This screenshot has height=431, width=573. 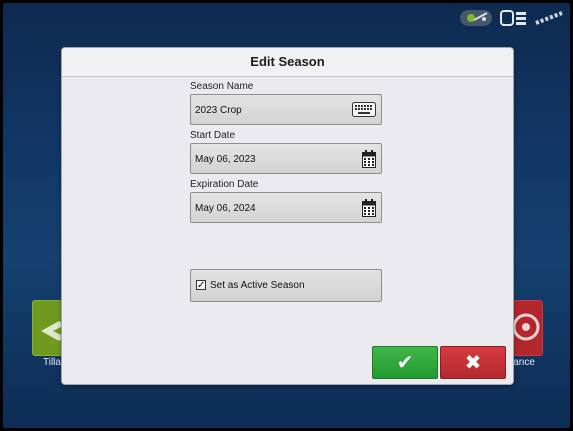 I want to click on x-icon: ✖, so click(x=473, y=363).